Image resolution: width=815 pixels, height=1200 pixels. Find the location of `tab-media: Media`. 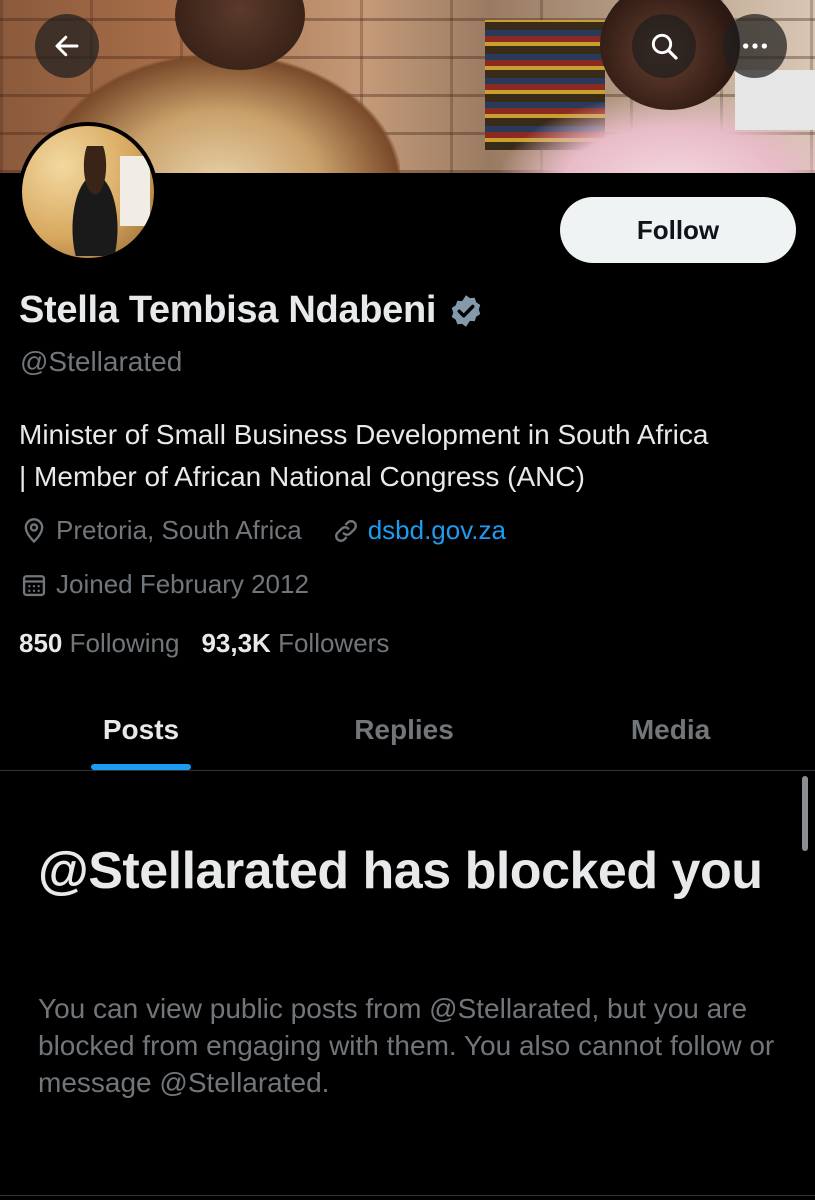

tab-media: Media is located at coordinates (670, 730).